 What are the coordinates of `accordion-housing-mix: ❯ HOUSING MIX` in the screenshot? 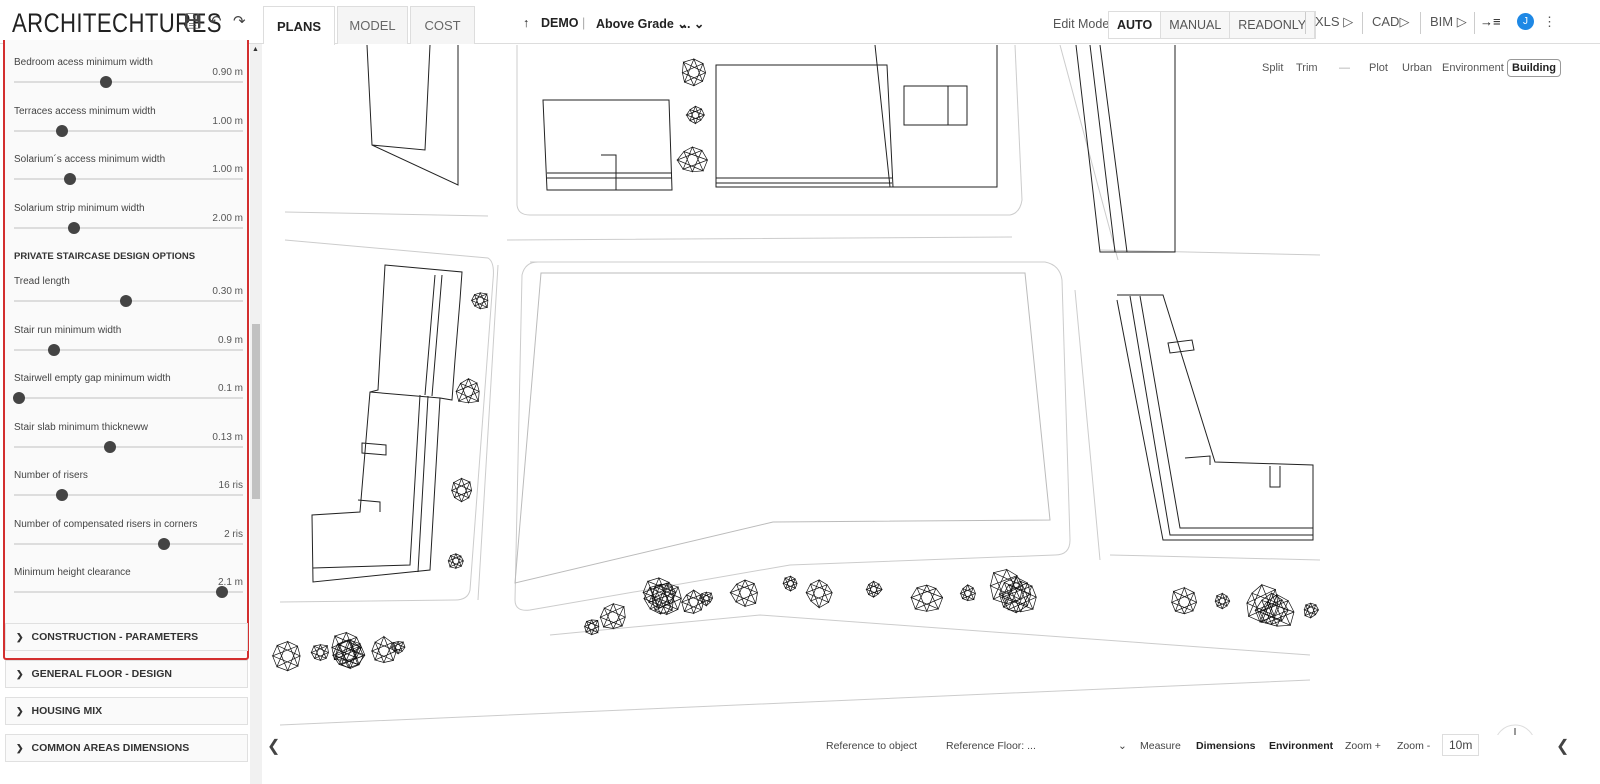 It's located at (126, 711).